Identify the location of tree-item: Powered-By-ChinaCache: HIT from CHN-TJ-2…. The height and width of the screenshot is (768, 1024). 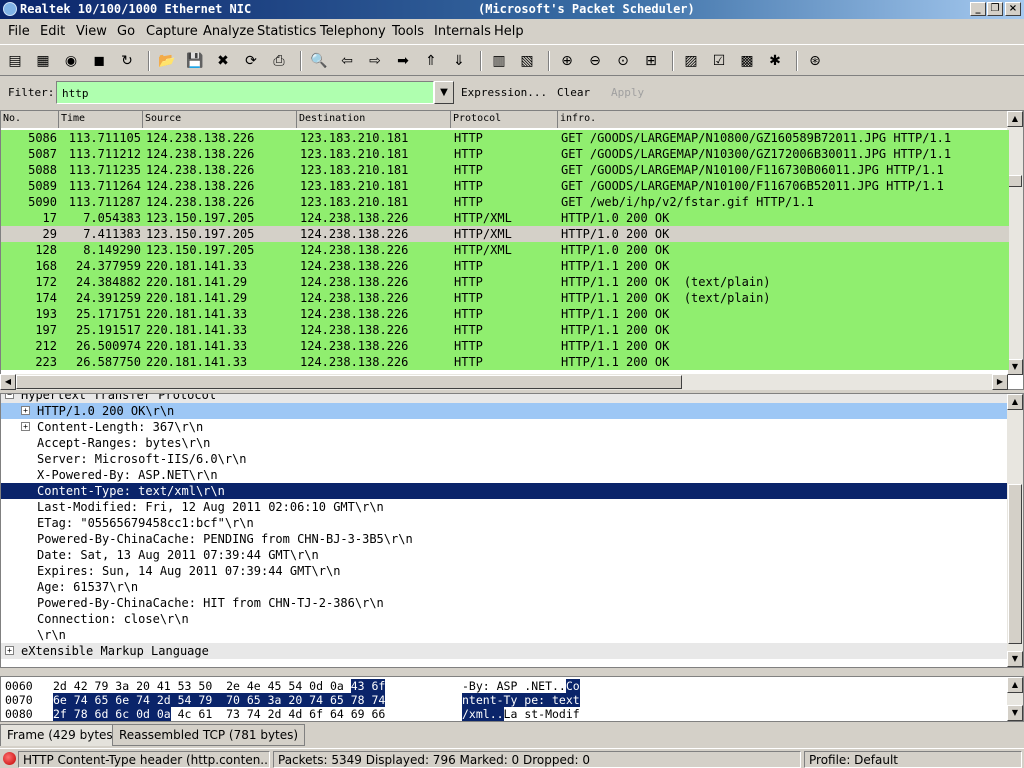
(504, 603).